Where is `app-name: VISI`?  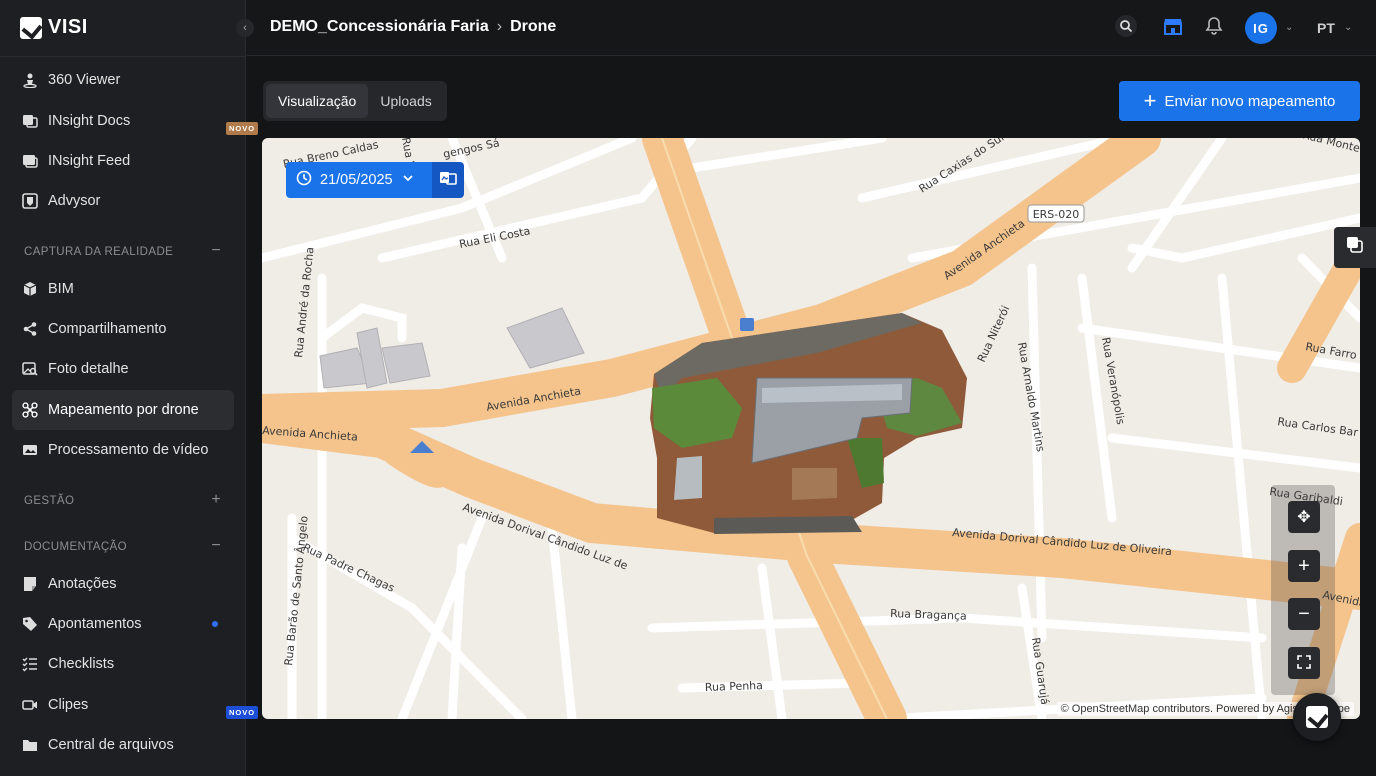 app-name: VISI is located at coordinates (68, 27).